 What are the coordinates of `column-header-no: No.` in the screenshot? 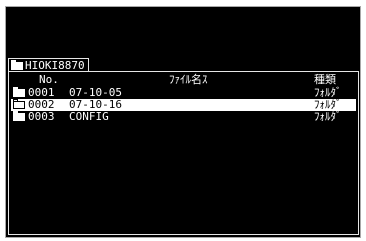 It's located at (49, 79).